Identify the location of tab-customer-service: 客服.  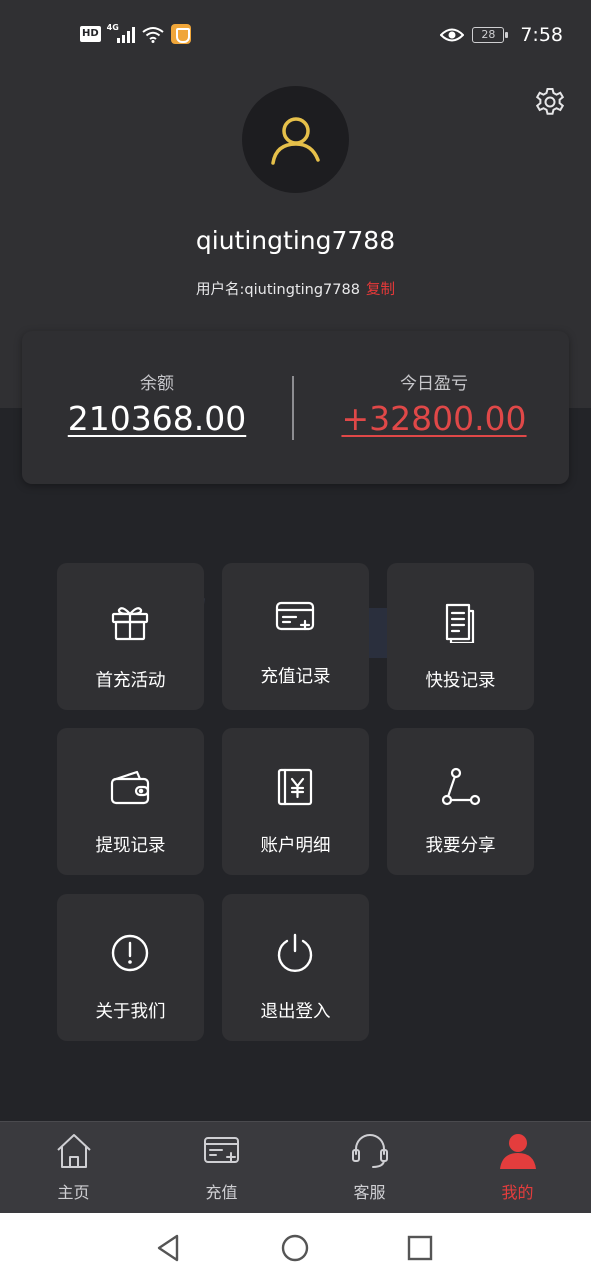
(369, 1168).